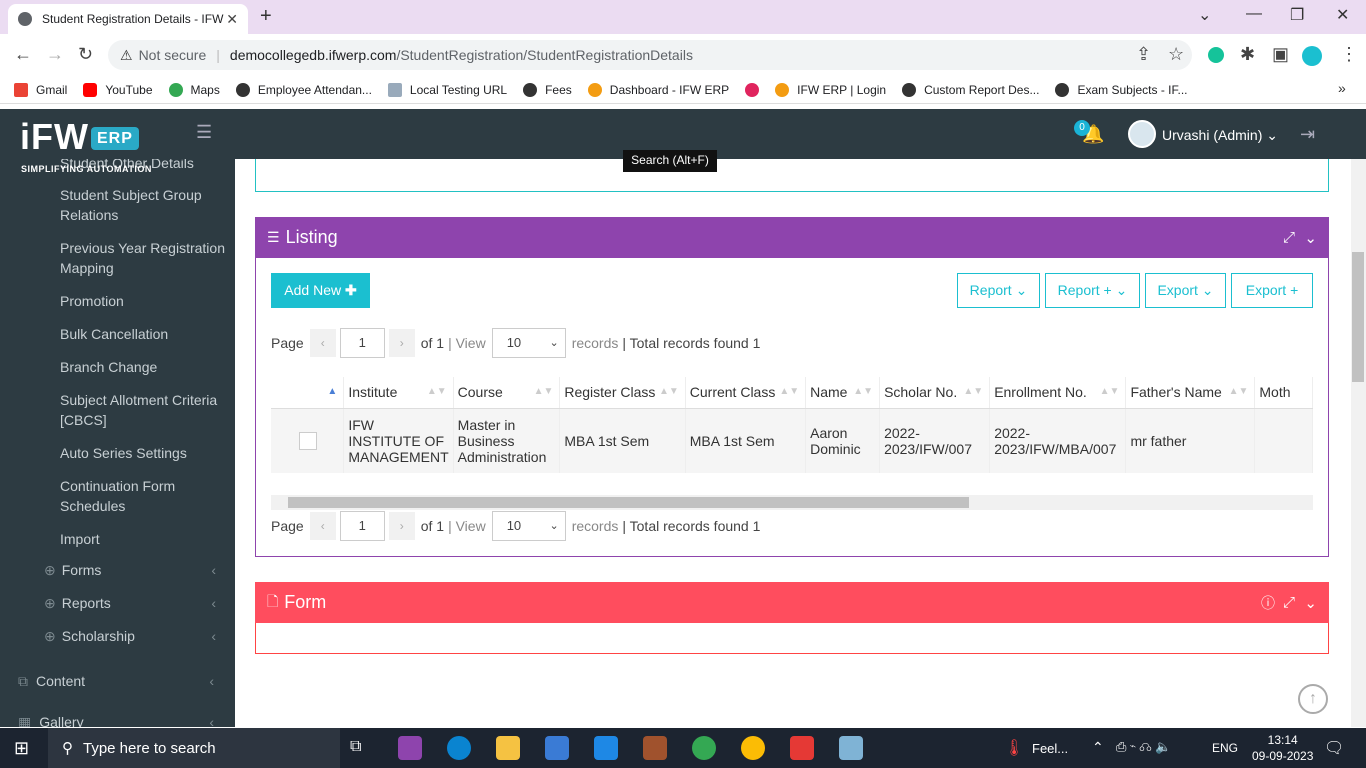 The width and height of the screenshot is (1366, 768). What do you see at coordinates (1142, 134) in the screenshot?
I see `avatar` at bounding box center [1142, 134].